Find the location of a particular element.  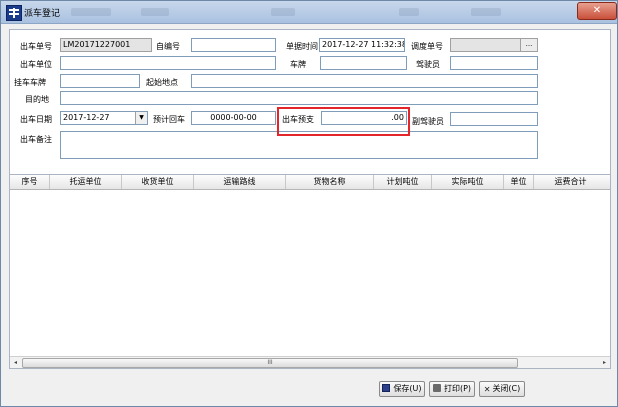

order-no-field: LM20171227001 is located at coordinates (106, 45).